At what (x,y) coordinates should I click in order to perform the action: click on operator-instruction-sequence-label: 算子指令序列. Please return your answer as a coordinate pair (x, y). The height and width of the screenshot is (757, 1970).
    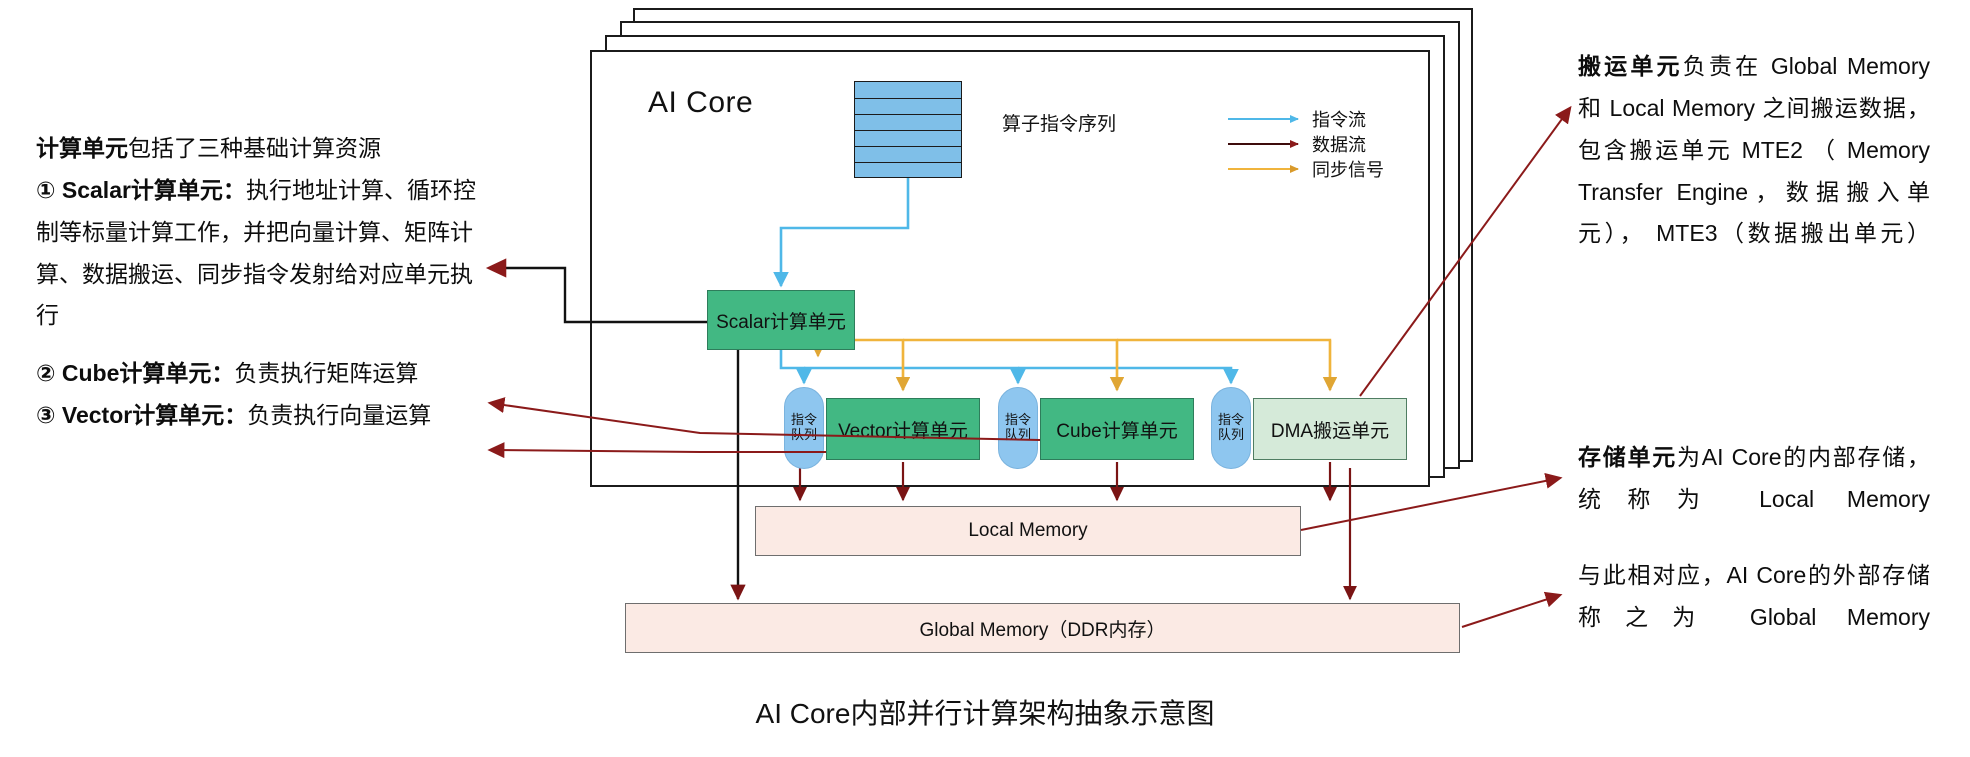
    Looking at the image, I should click on (1059, 124).